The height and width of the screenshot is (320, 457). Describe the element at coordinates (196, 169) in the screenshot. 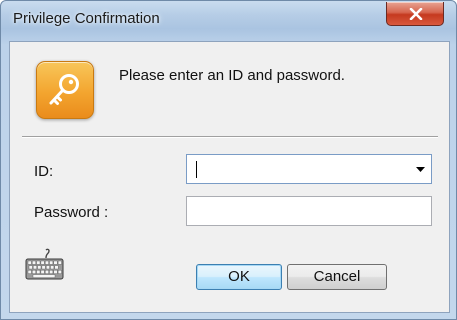

I see `text-caret` at that location.